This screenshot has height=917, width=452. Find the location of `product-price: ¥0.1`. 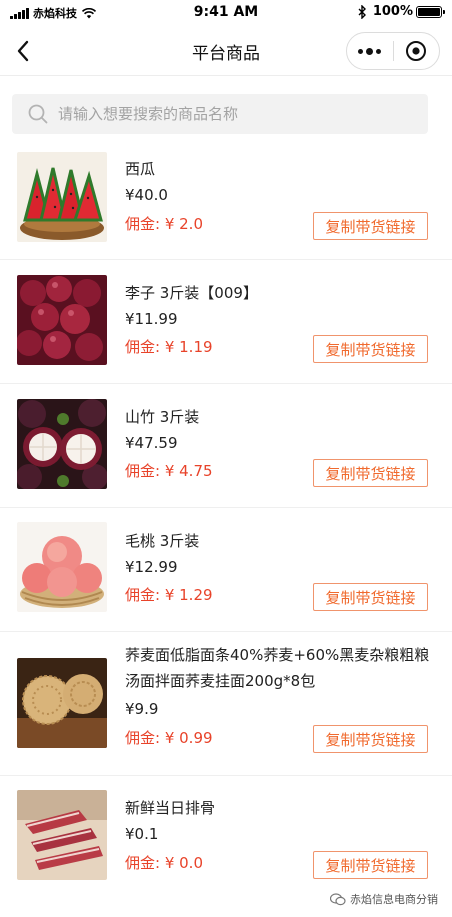

product-price: ¥0.1 is located at coordinates (142, 834).